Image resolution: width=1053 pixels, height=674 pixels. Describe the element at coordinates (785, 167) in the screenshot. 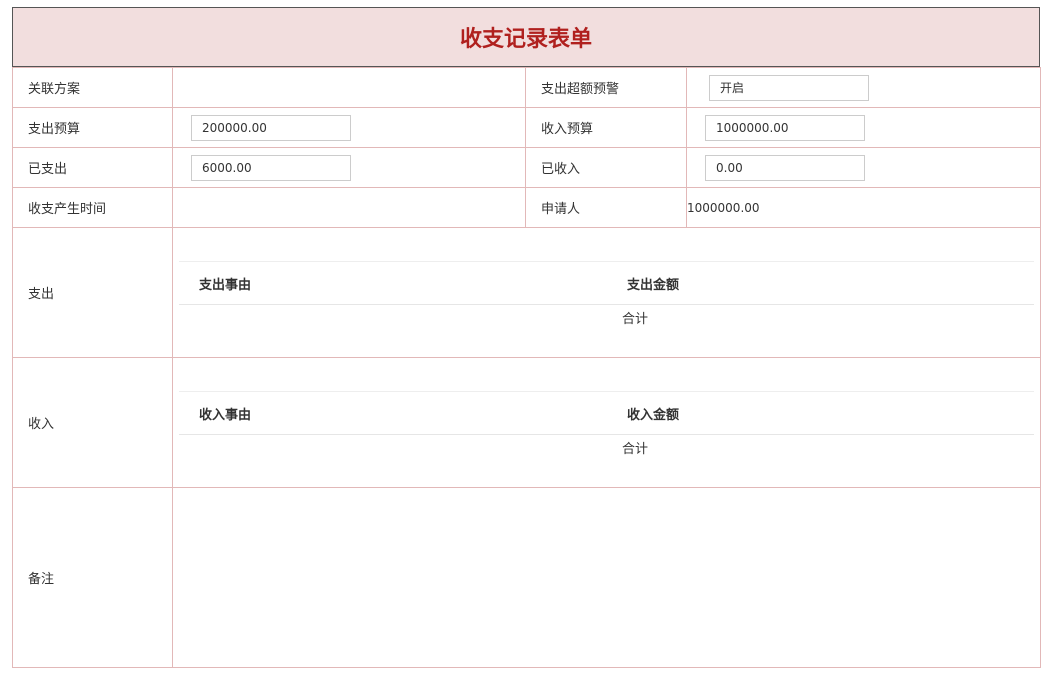

I see `received-input` at that location.